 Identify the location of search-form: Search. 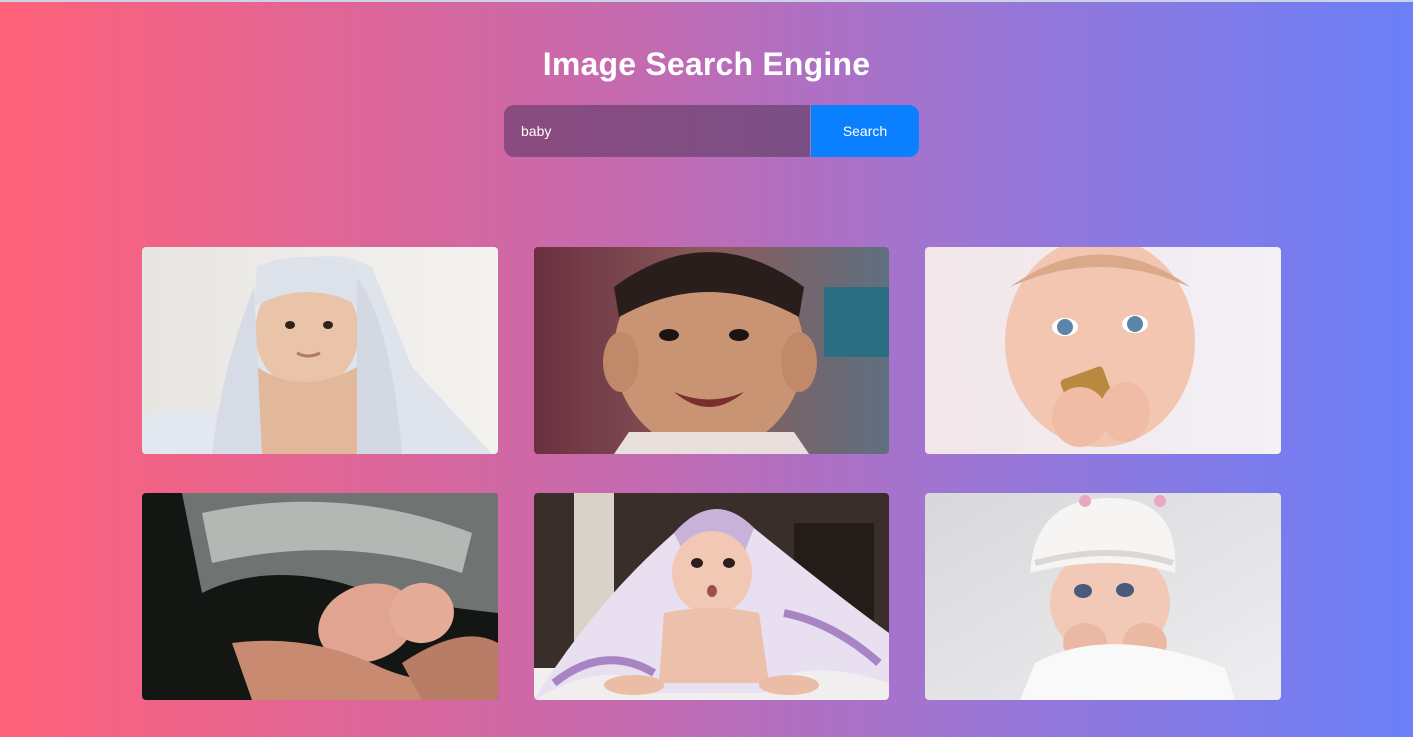
(711, 131).